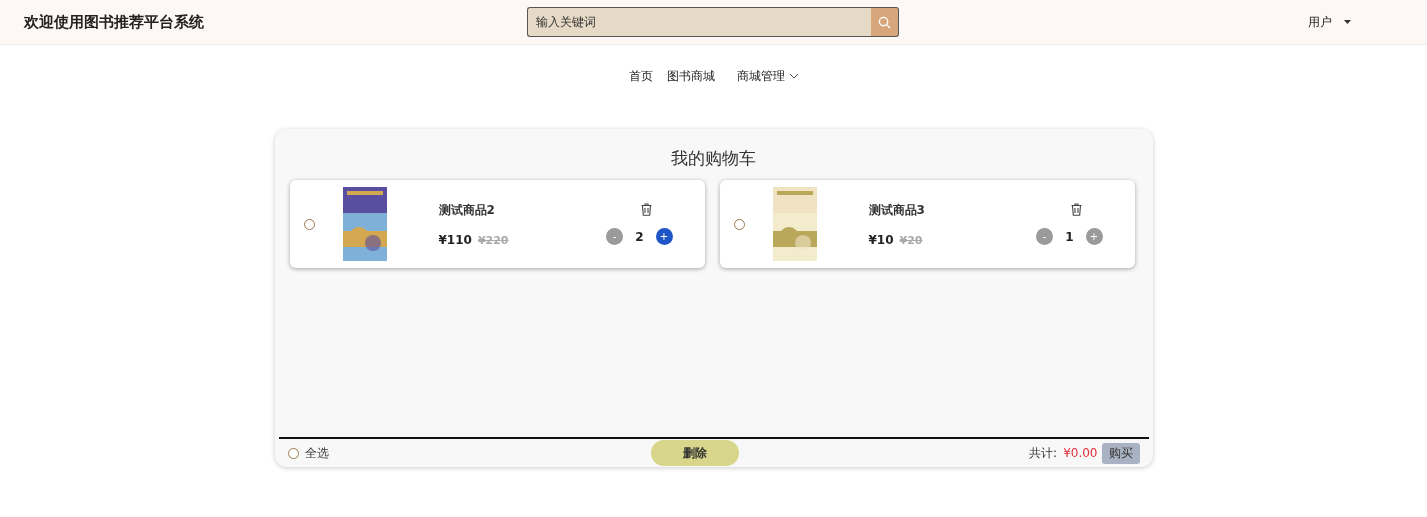 The height and width of the screenshot is (517, 1427). I want to click on increase-button: +, so click(664, 236).